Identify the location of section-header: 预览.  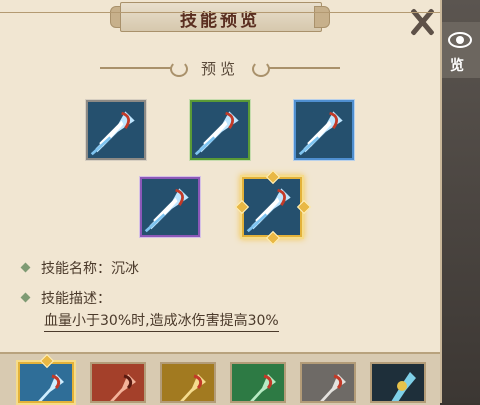
(220, 68).